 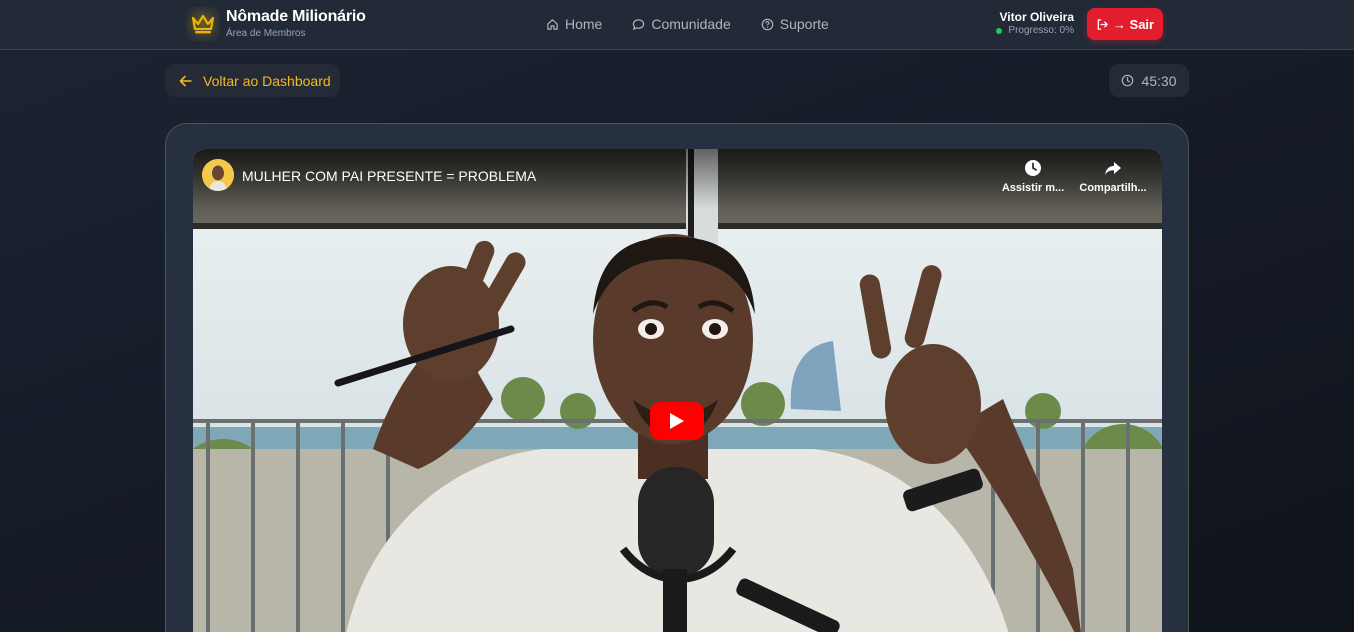 I want to click on brand: Nômade Milionário Área de Membros, so click(x=276, y=24).